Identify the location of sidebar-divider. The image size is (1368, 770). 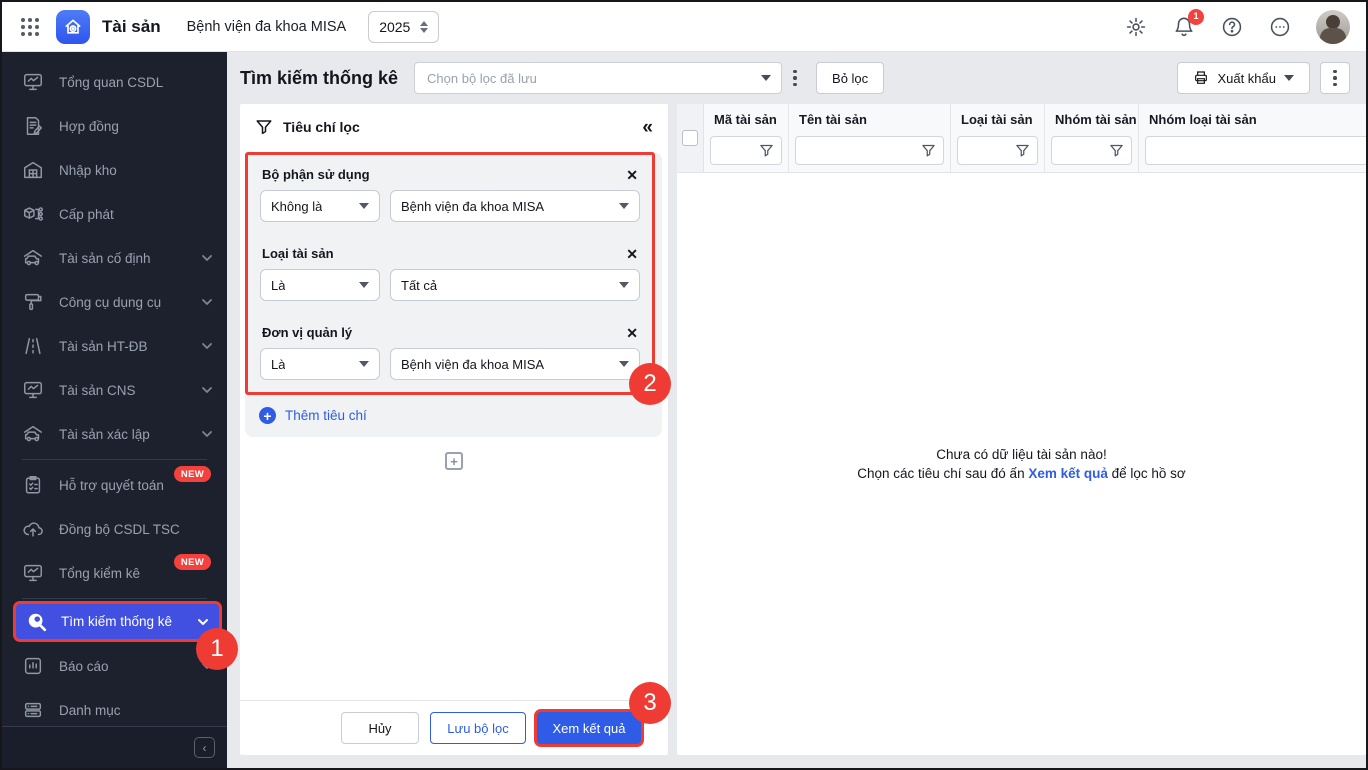
(114, 459).